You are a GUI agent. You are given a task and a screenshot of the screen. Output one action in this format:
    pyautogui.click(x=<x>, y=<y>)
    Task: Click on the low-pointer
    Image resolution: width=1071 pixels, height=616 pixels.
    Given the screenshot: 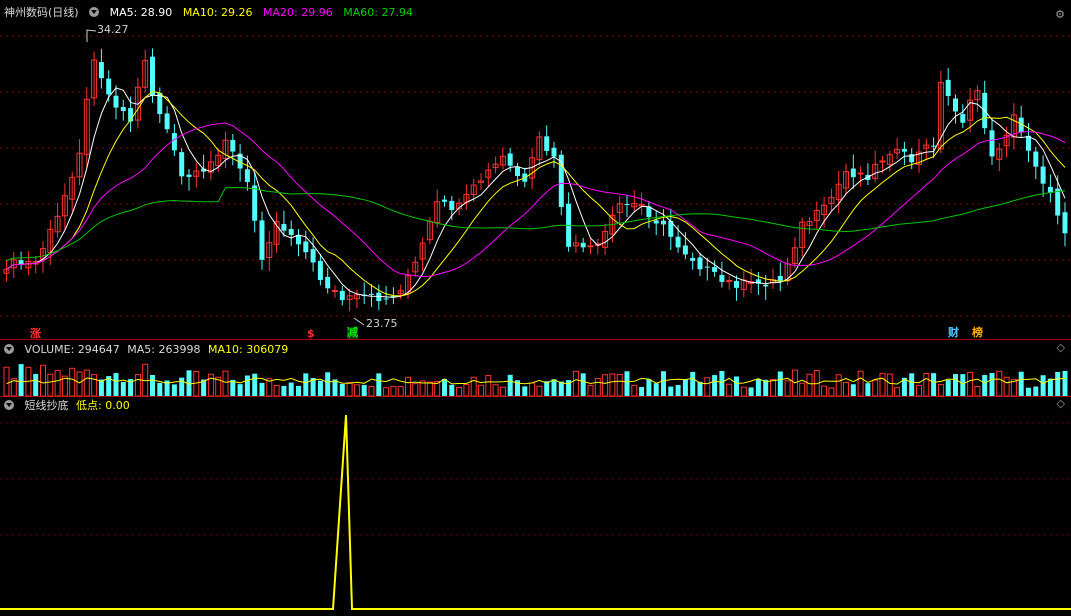 What is the action you would take?
    pyautogui.click(x=359, y=321)
    